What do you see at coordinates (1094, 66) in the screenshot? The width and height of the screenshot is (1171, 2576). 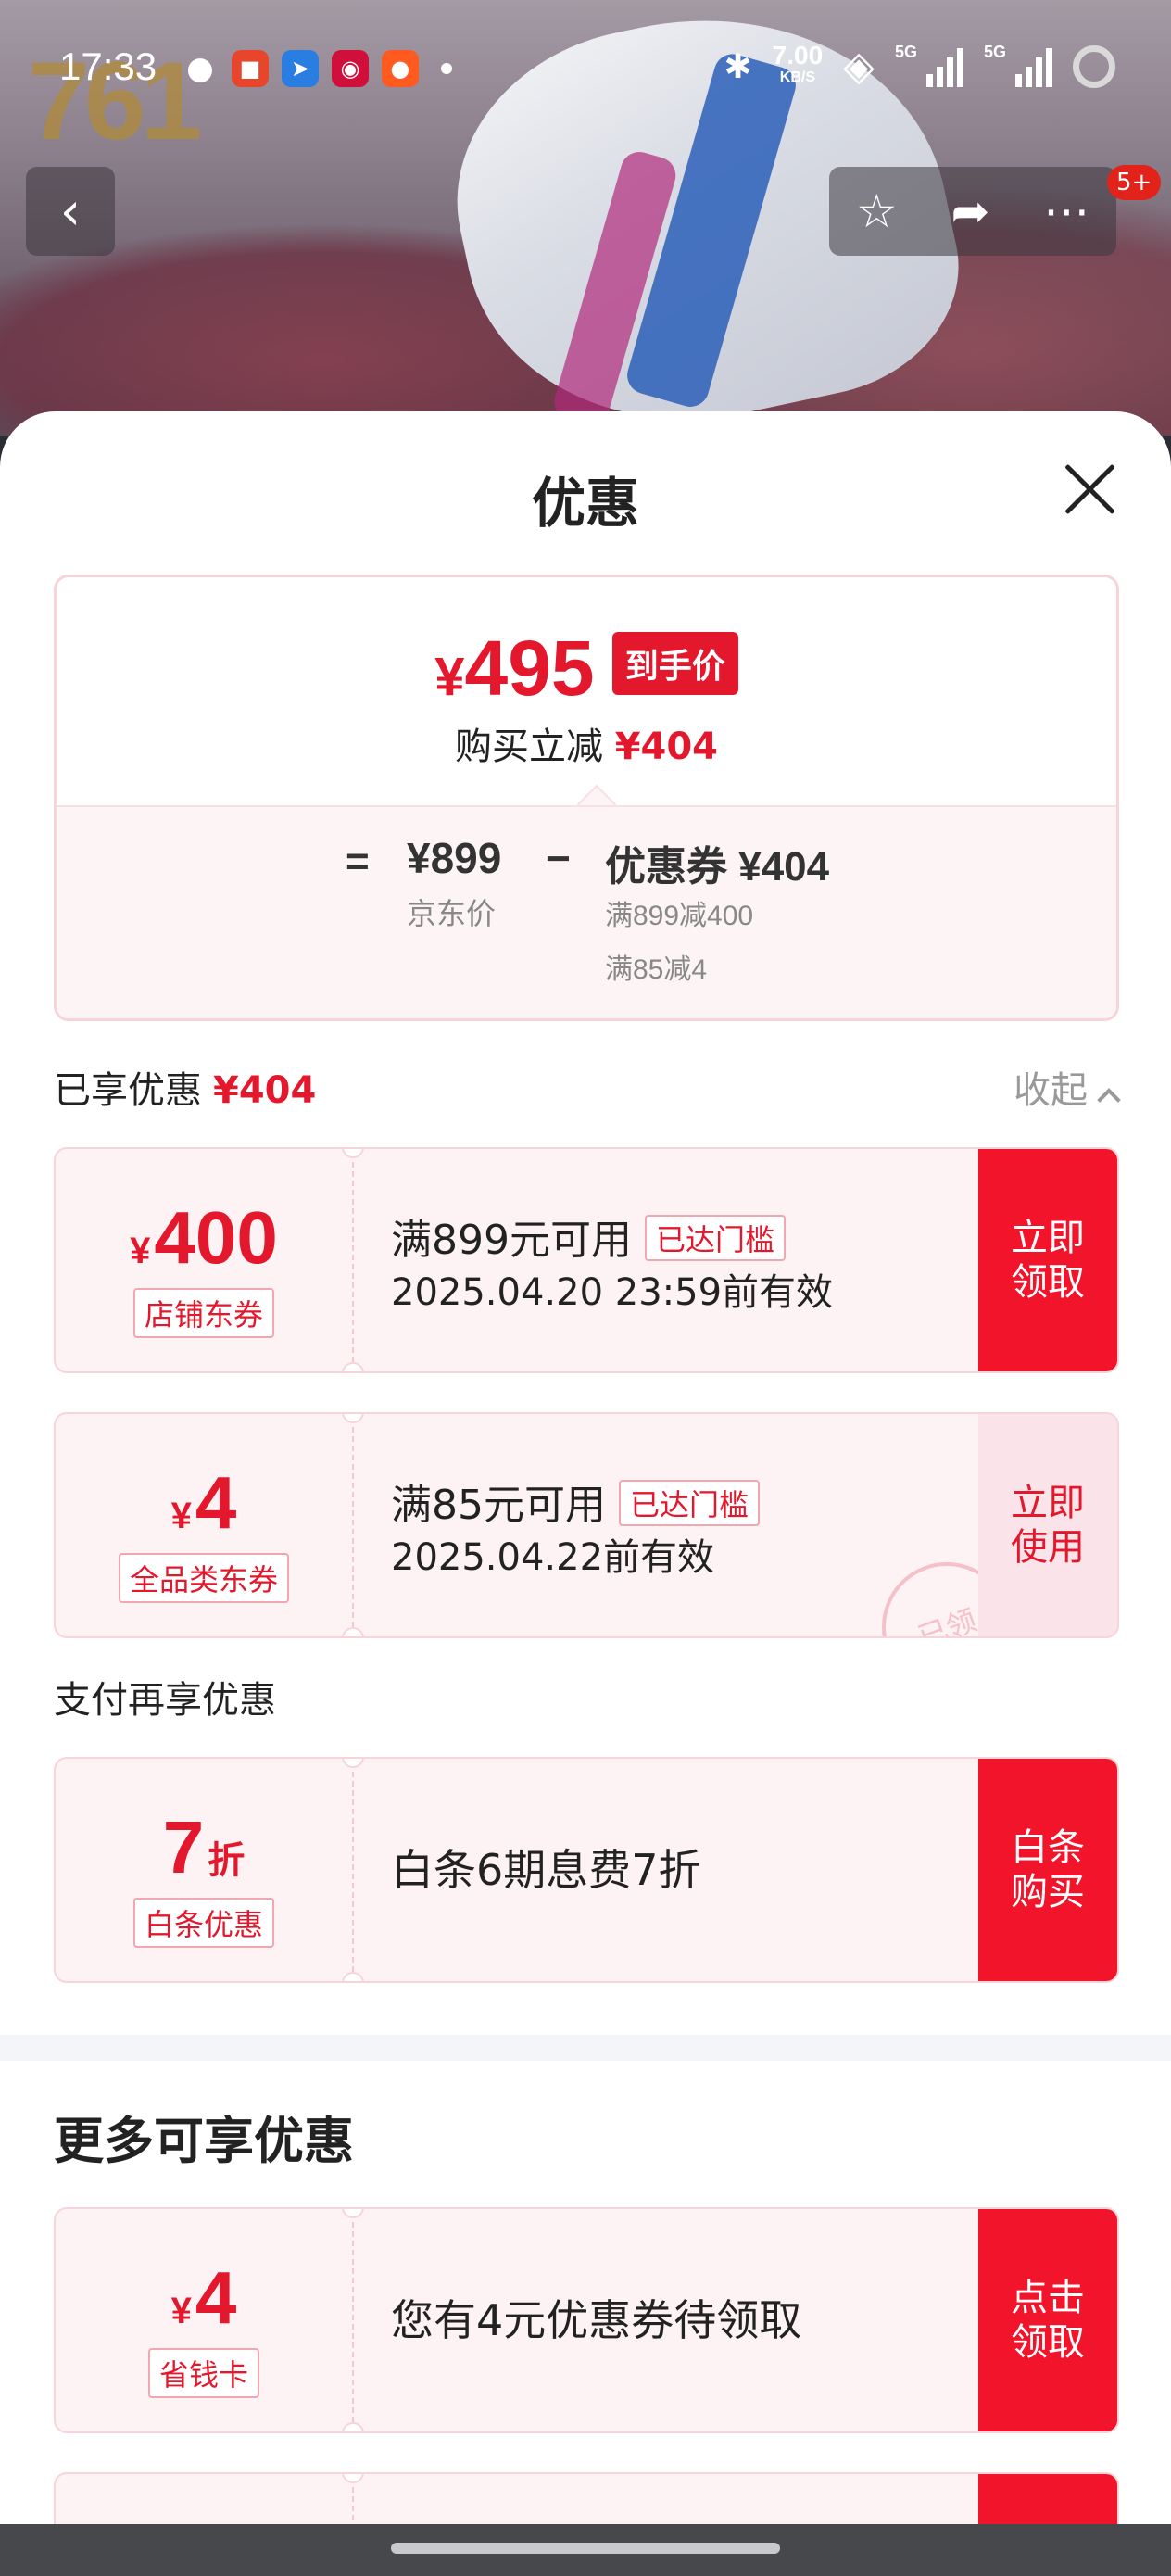 I see `battery-icon` at bounding box center [1094, 66].